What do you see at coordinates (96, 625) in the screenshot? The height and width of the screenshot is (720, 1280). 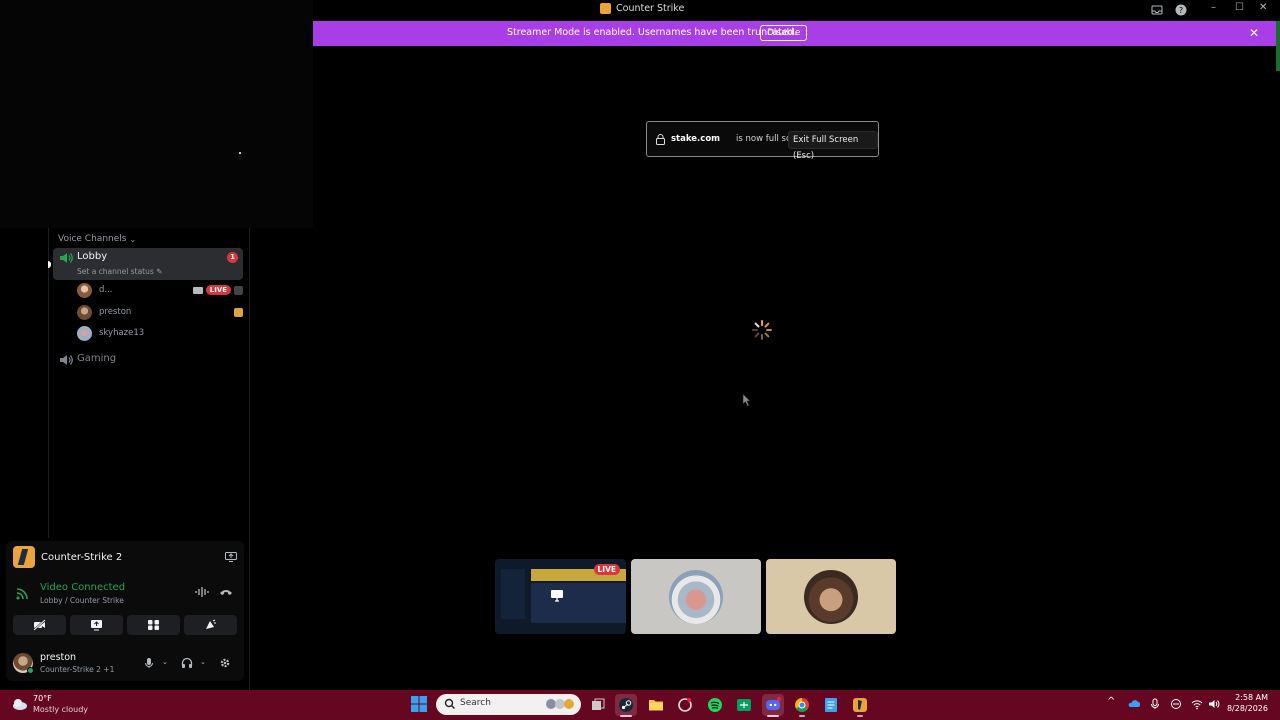 I see `share-screen-button` at bounding box center [96, 625].